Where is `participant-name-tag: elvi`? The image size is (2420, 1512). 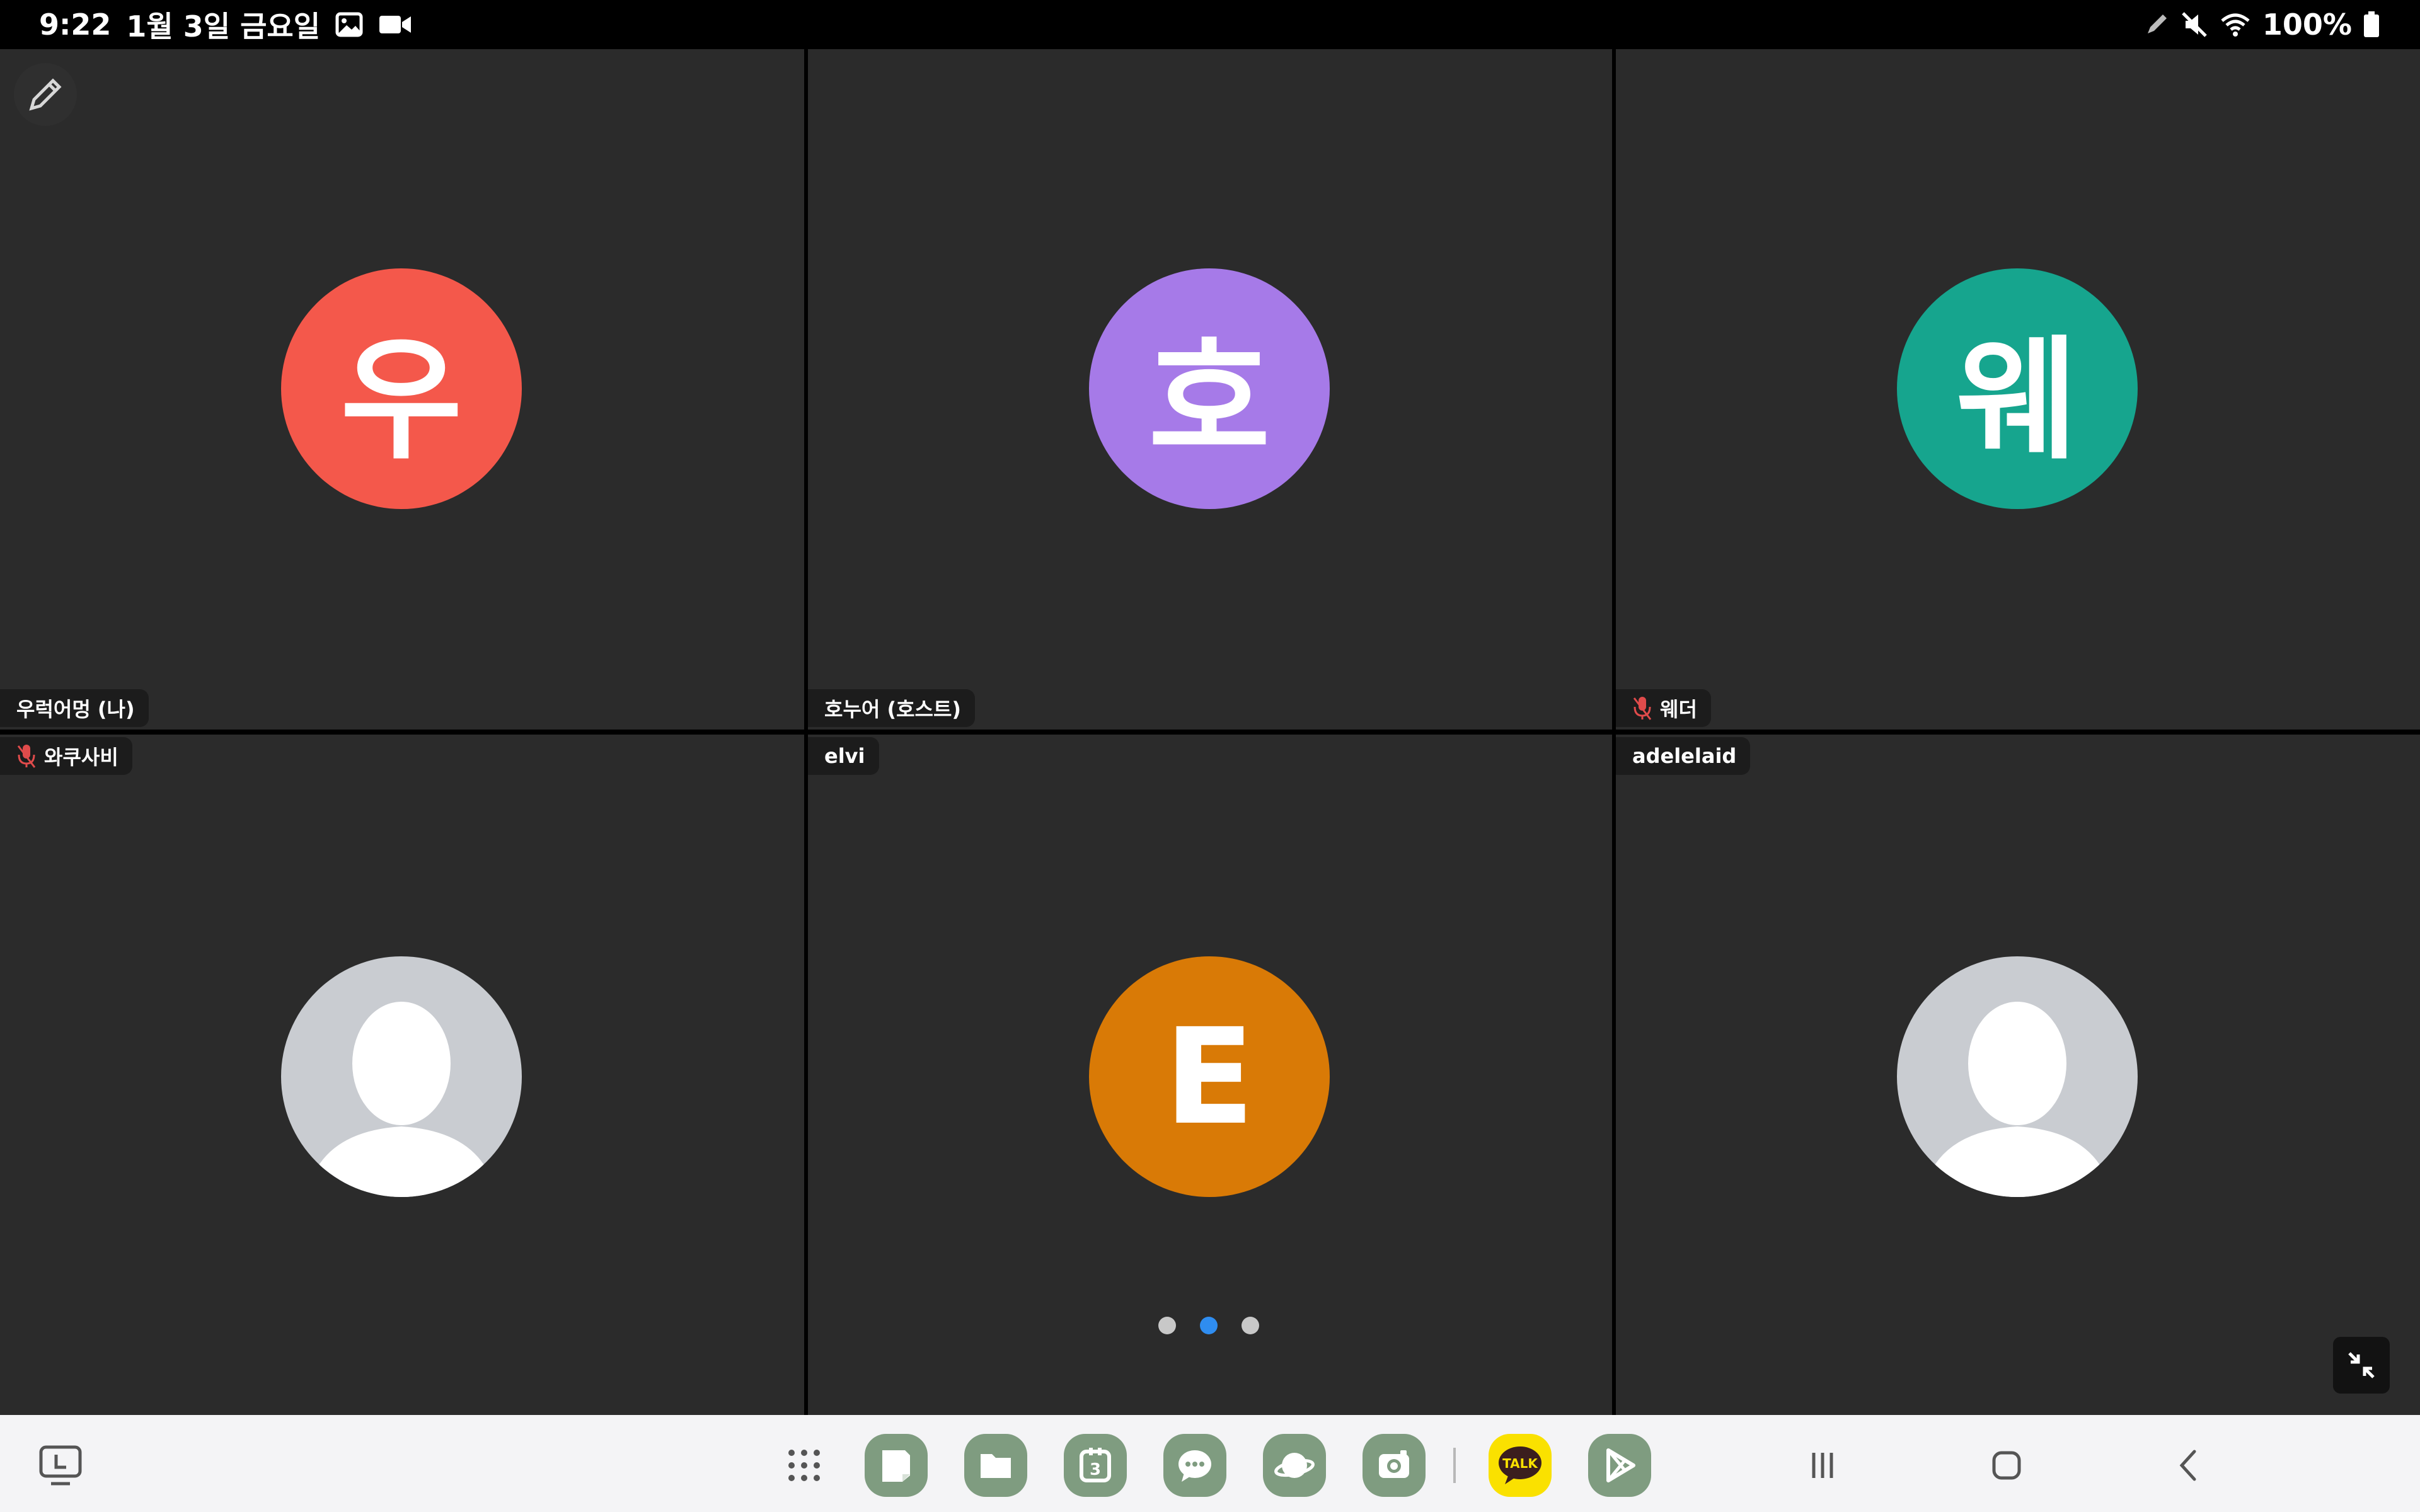 participant-name-tag: elvi is located at coordinates (844, 756).